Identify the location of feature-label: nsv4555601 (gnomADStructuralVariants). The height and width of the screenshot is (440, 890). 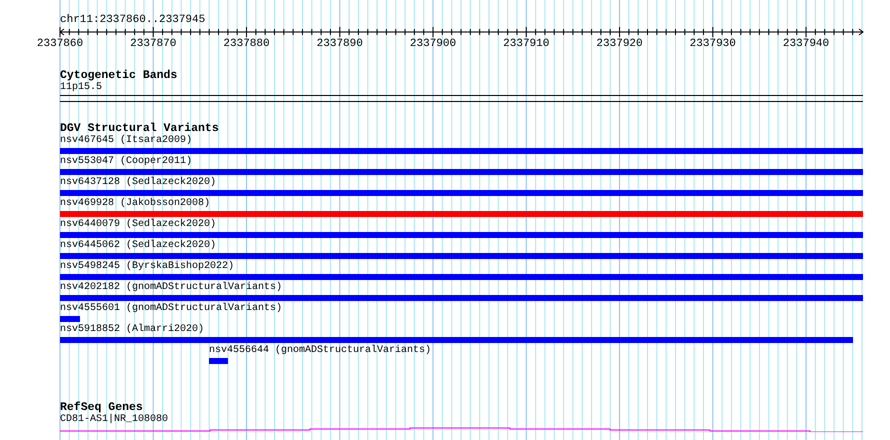
(171, 309).